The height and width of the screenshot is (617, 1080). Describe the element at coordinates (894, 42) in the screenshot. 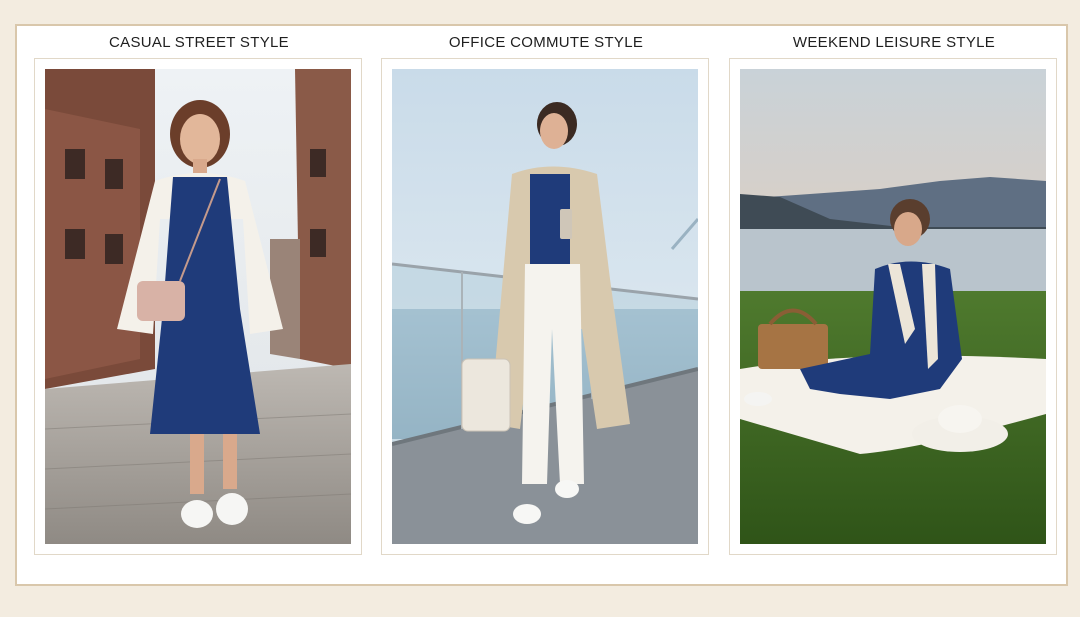

I see `panel-title: WEEKEND LEISURE STYLE` at that location.